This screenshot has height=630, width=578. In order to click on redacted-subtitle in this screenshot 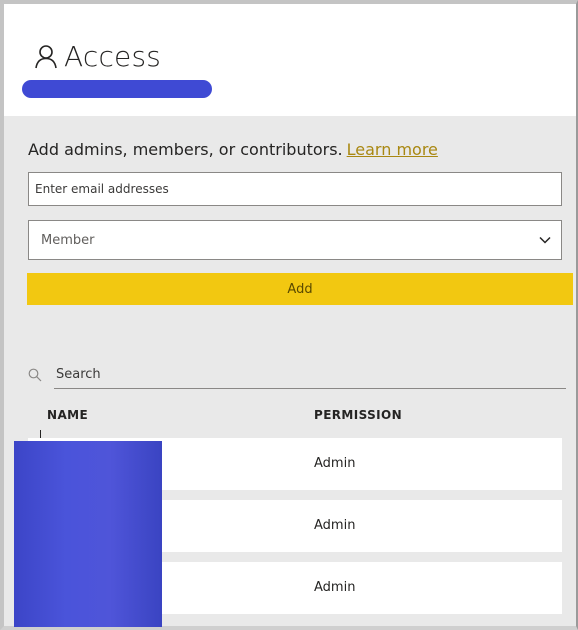, I will do `click(117, 89)`.